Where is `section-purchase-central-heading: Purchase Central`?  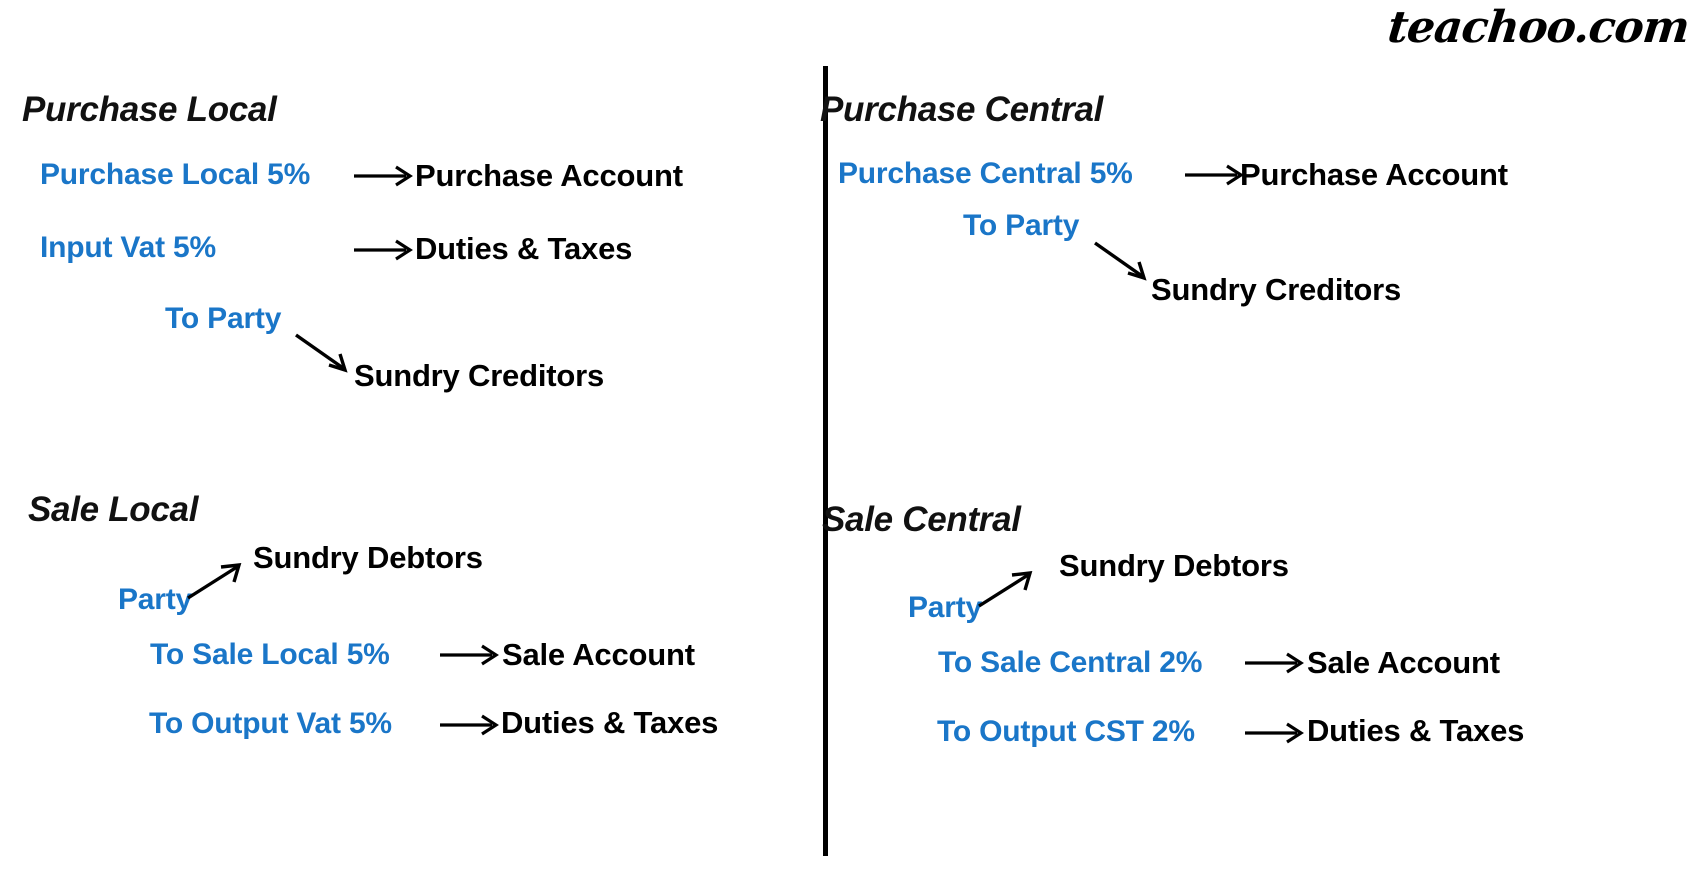 section-purchase-central-heading: Purchase Central is located at coordinates (962, 109).